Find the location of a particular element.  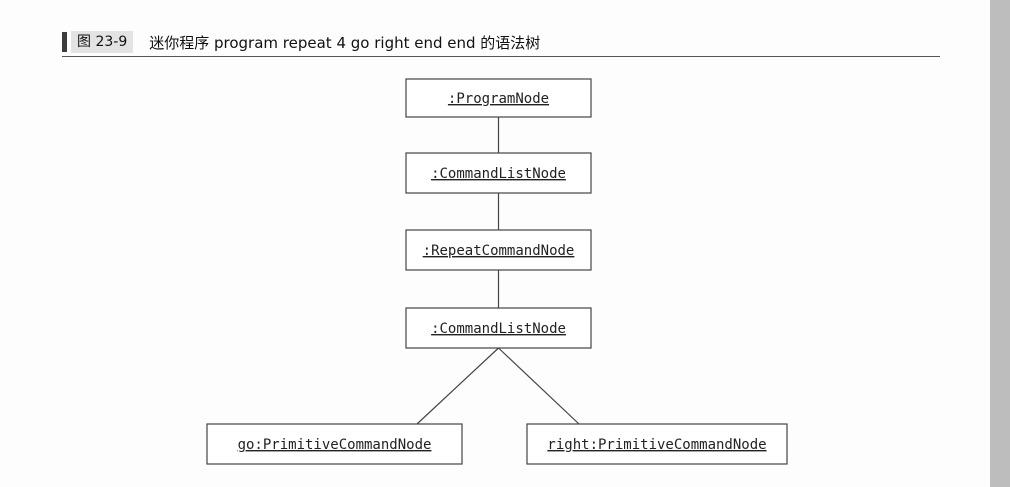

node-right: right:PrimitiveCommandNode is located at coordinates (657, 444).